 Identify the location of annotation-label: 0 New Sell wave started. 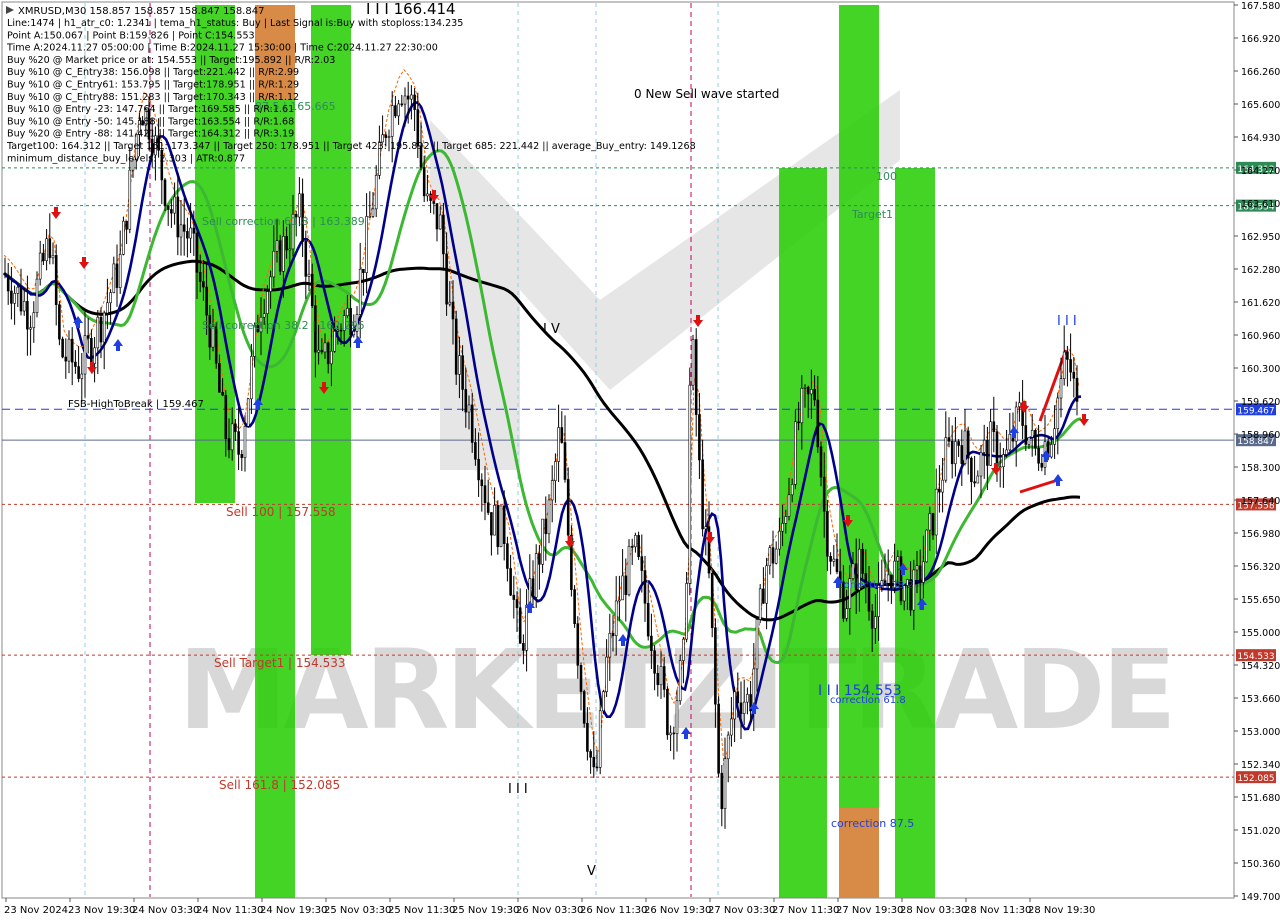
(706, 94).